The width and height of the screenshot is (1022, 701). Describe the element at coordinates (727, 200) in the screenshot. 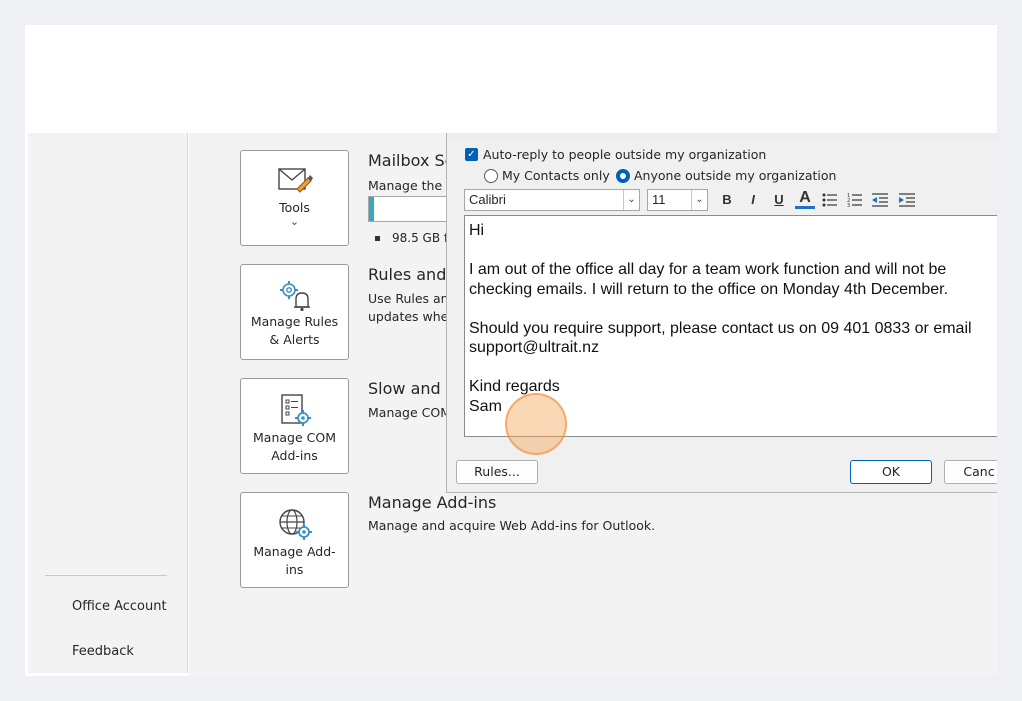

I see `bold-button: B` at that location.